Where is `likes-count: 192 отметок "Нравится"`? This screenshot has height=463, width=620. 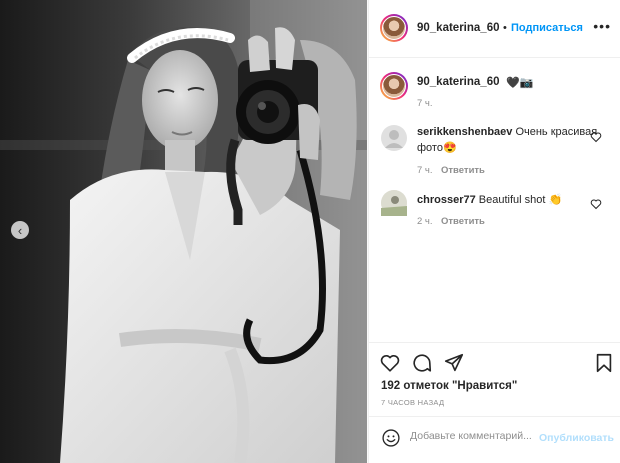
likes-count: 192 отметок "Нравится" is located at coordinates (449, 386).